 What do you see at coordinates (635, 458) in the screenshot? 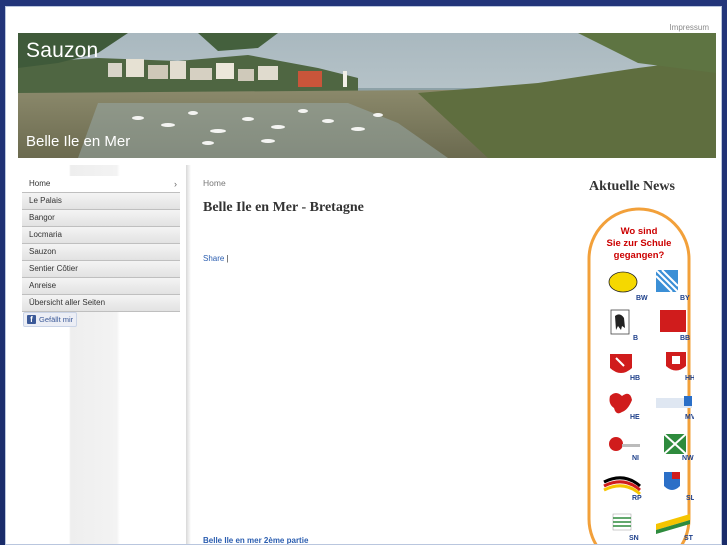
I see `state-code-ni: NI` at bounding box center [635, 458].